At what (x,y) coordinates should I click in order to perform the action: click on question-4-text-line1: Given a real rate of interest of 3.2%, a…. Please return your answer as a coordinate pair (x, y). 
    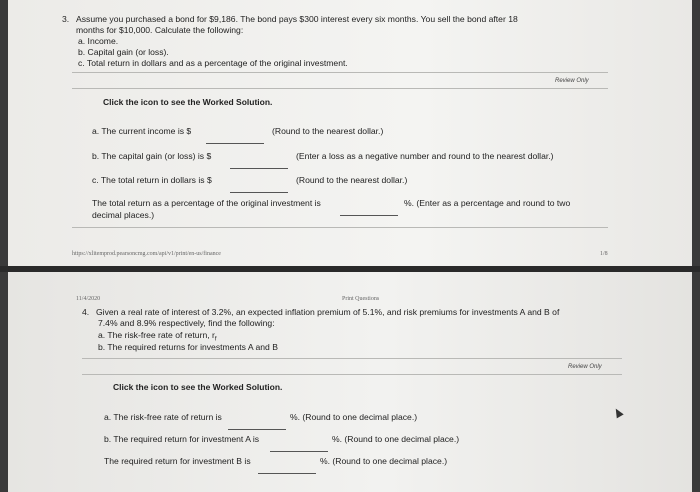
    Looking at the image, I should click on (328, 312).